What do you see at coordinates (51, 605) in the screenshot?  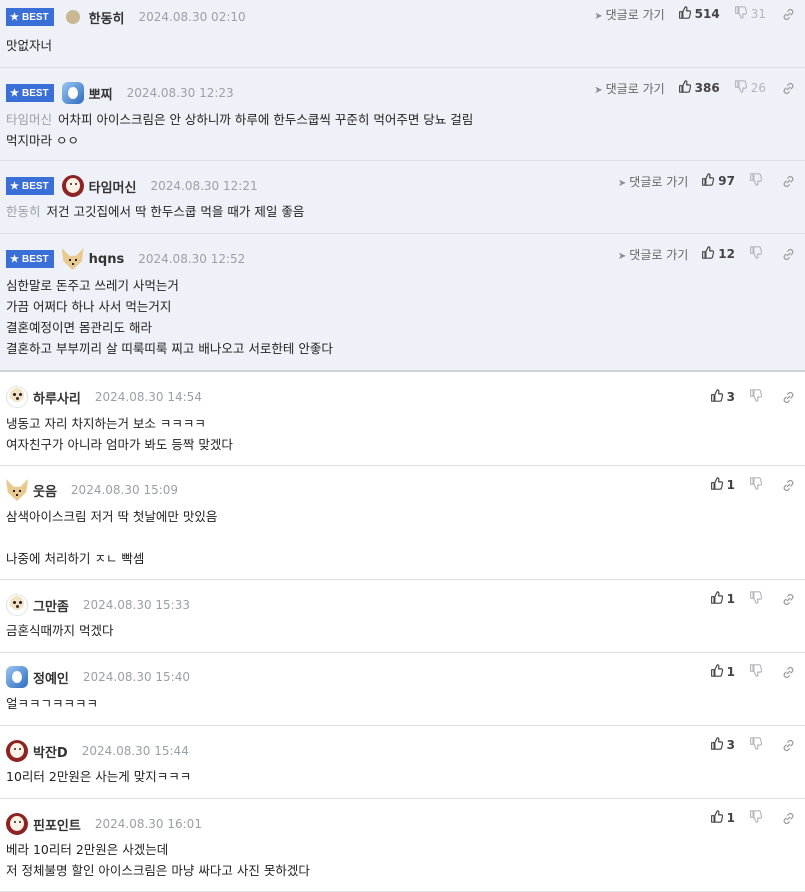 I see `author-name: 그만좀` at bounding box center [51, 605].